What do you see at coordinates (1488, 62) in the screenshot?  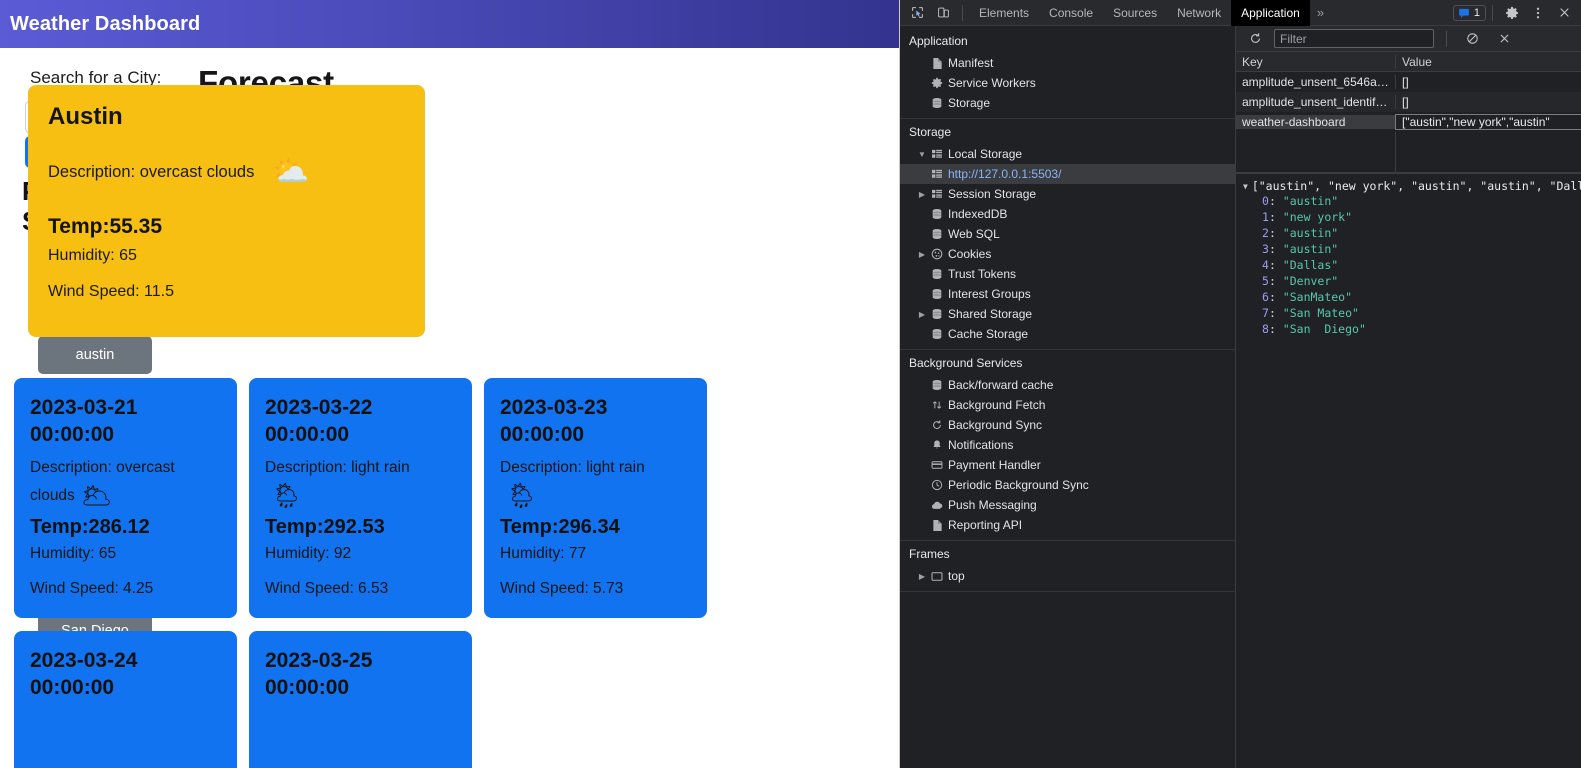 I see `column-header-value: Value` at bounding box center [1488, 62].